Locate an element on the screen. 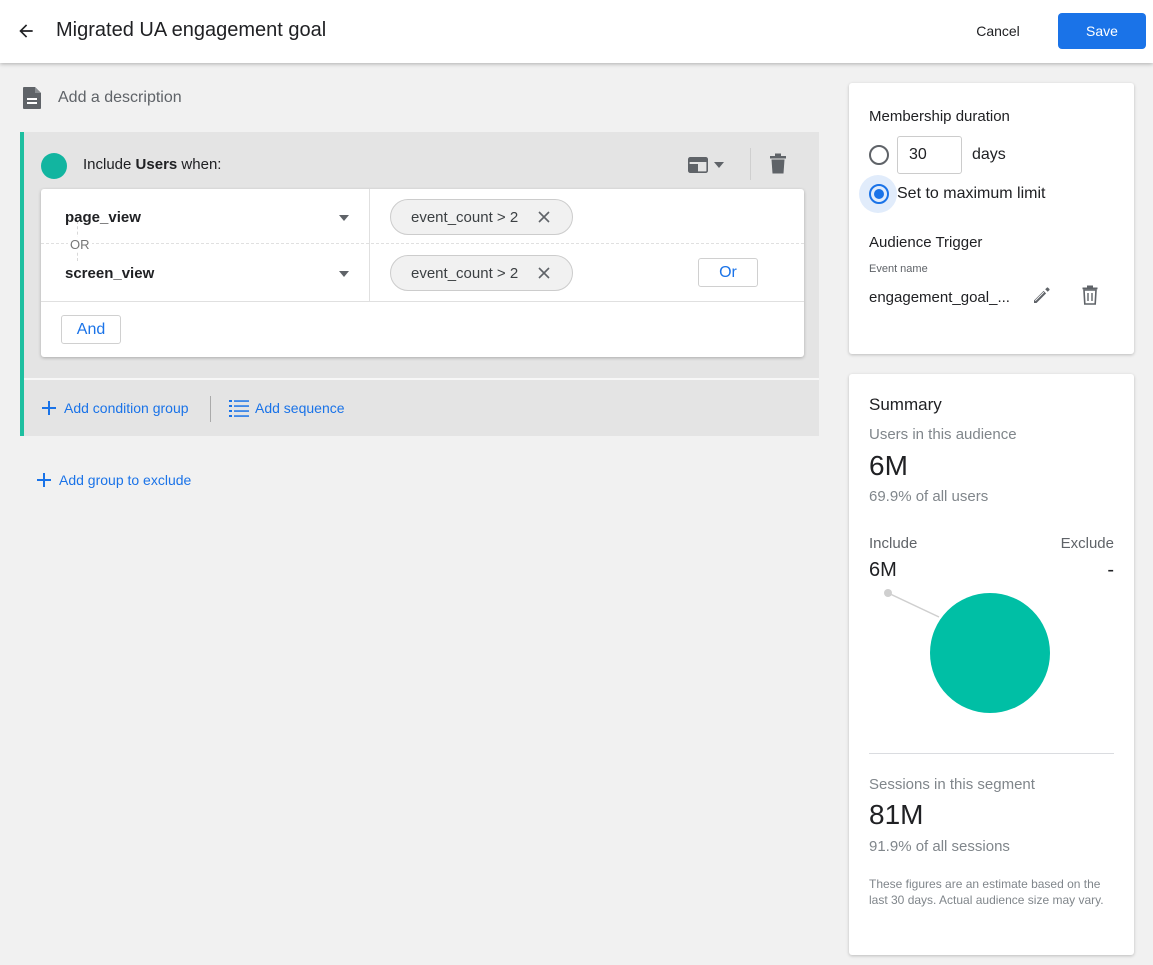 The width and height of the screenshot is (1153, 965). users-percent: 69.9% of all users is located at coordinates (929, 496).